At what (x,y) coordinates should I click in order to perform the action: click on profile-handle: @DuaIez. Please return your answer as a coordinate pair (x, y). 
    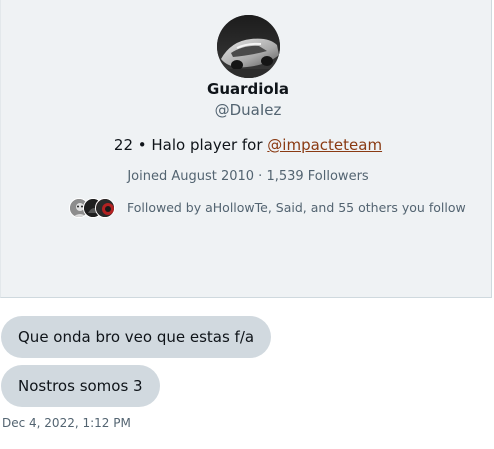
    Looking at the image, I should click on (248, 110).